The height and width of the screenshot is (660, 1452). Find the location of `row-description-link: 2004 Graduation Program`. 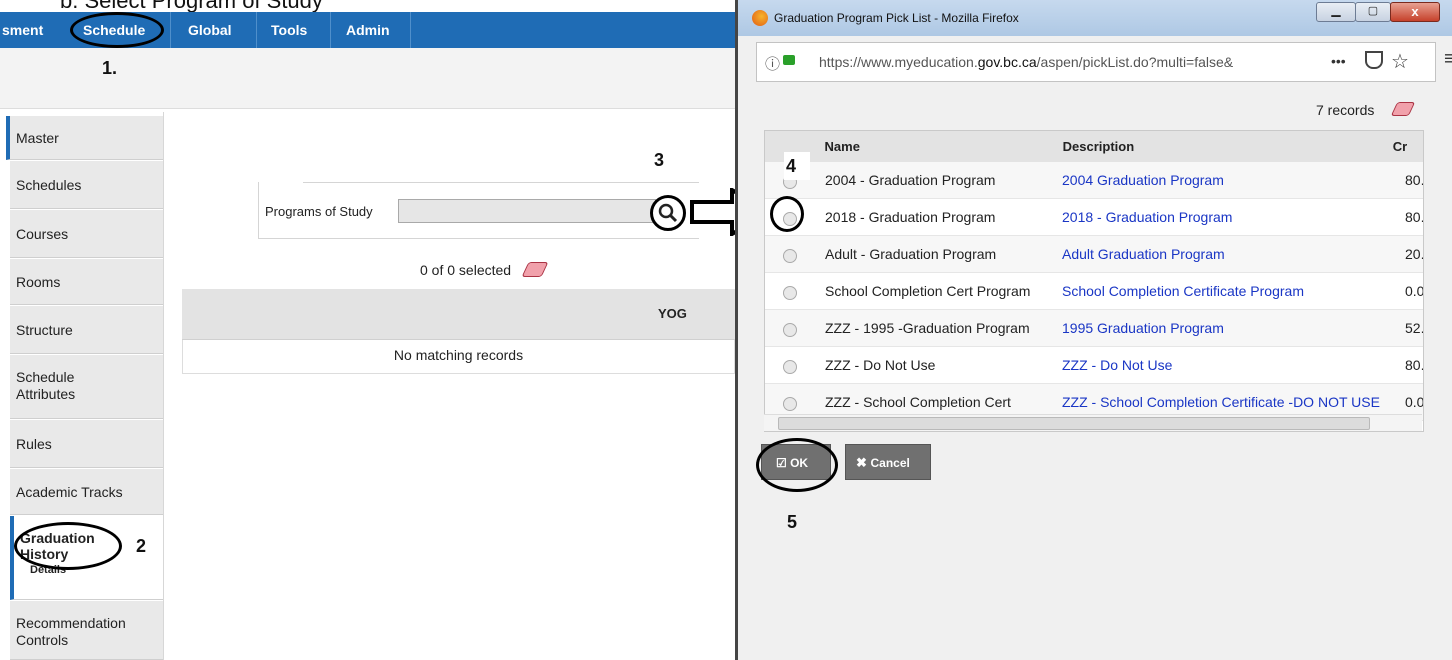

row-description-link: 2004 Graduation Program is located at coordinates (1143, 180).